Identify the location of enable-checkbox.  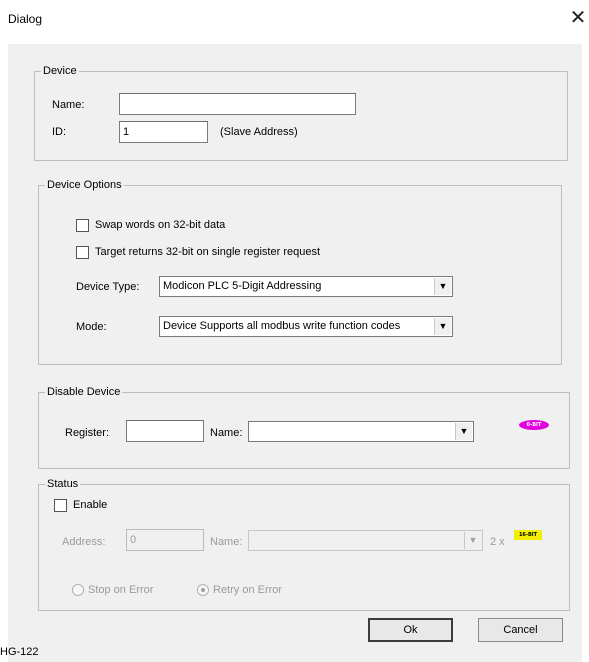
(60, 505).